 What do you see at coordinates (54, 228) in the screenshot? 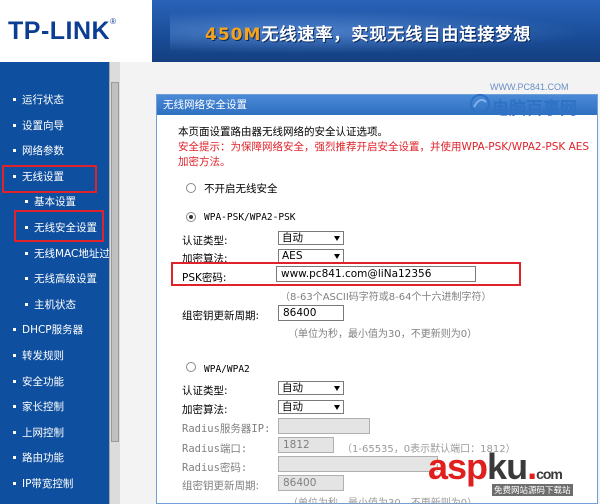
I see `sidebar-item-wireless-security: 无线安全设置` at bounding box center [54, 228].